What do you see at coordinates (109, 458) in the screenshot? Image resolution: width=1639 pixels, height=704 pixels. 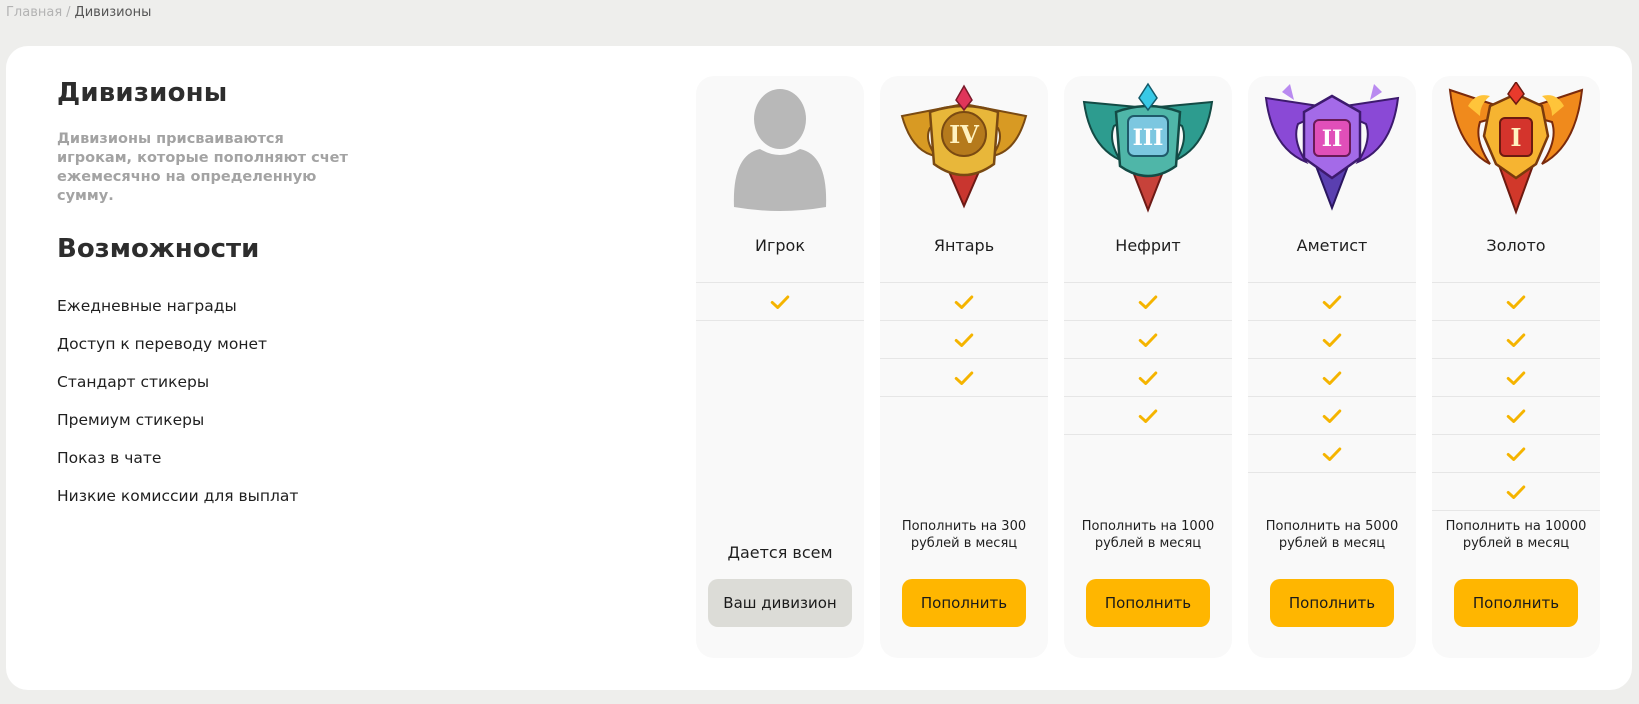 I see `feature-item: Показ в чате` at bounding box center [109, 458].